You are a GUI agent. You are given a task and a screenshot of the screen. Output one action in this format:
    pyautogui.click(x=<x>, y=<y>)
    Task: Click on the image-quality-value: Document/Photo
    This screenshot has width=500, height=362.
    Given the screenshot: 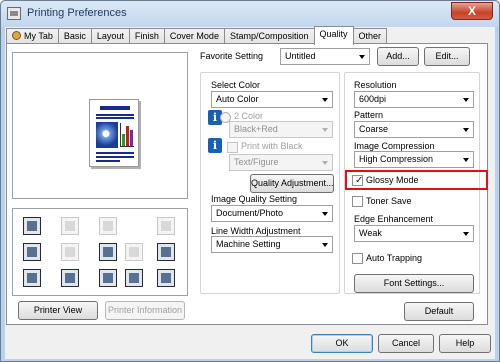 What is the action you would take?
    pyautogui.click(x=250, y=213)
    